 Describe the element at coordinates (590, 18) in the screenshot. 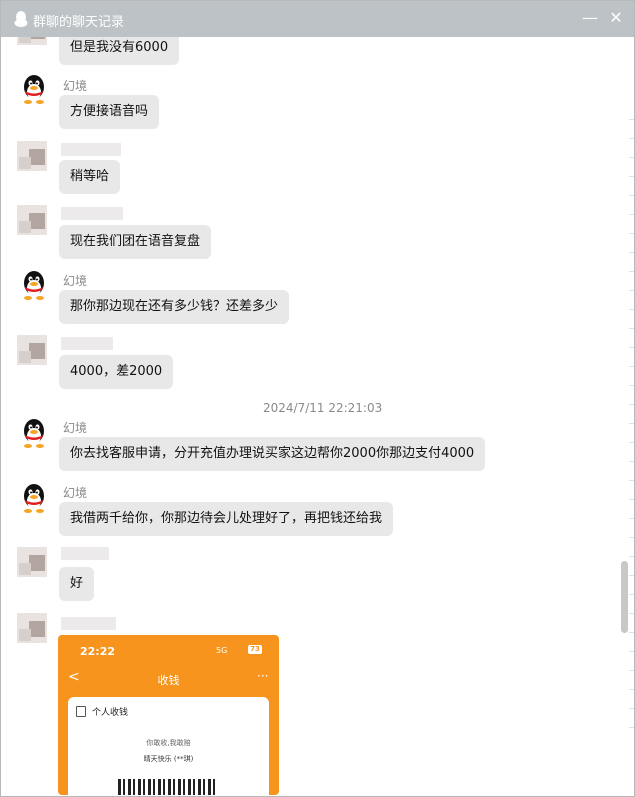

I see `minimize-button: —` at that location.